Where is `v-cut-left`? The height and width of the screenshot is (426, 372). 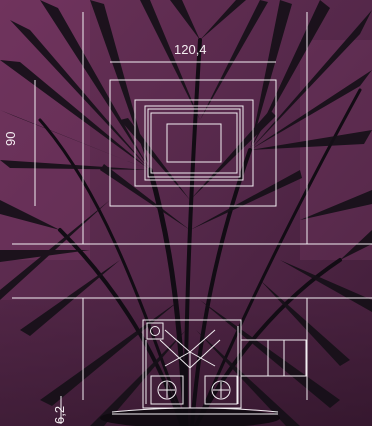 v-cut-left is located at coordinates (190, 341).